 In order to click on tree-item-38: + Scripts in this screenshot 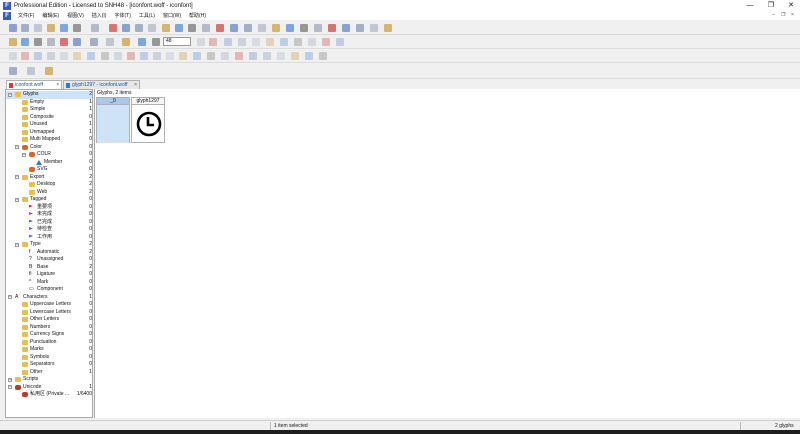, I will do `click(49, 380)`.